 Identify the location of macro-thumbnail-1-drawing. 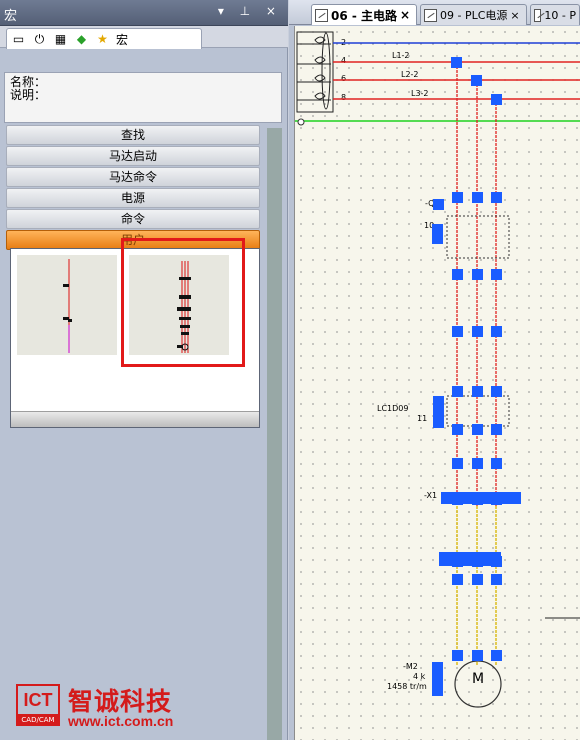
(67, 306).